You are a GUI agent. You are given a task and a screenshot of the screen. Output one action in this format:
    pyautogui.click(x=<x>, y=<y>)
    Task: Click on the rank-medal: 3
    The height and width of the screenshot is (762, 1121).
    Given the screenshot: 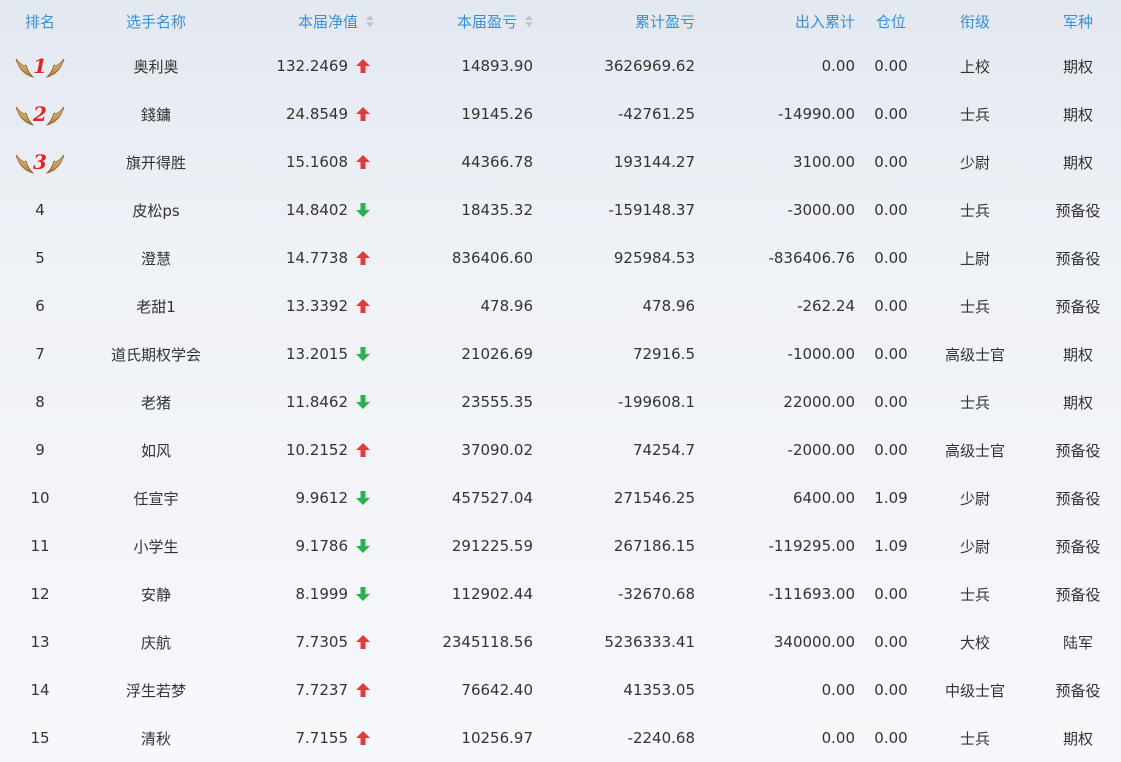 What is the action you would take?
    pyautogui.click(x=40, y=162)
    